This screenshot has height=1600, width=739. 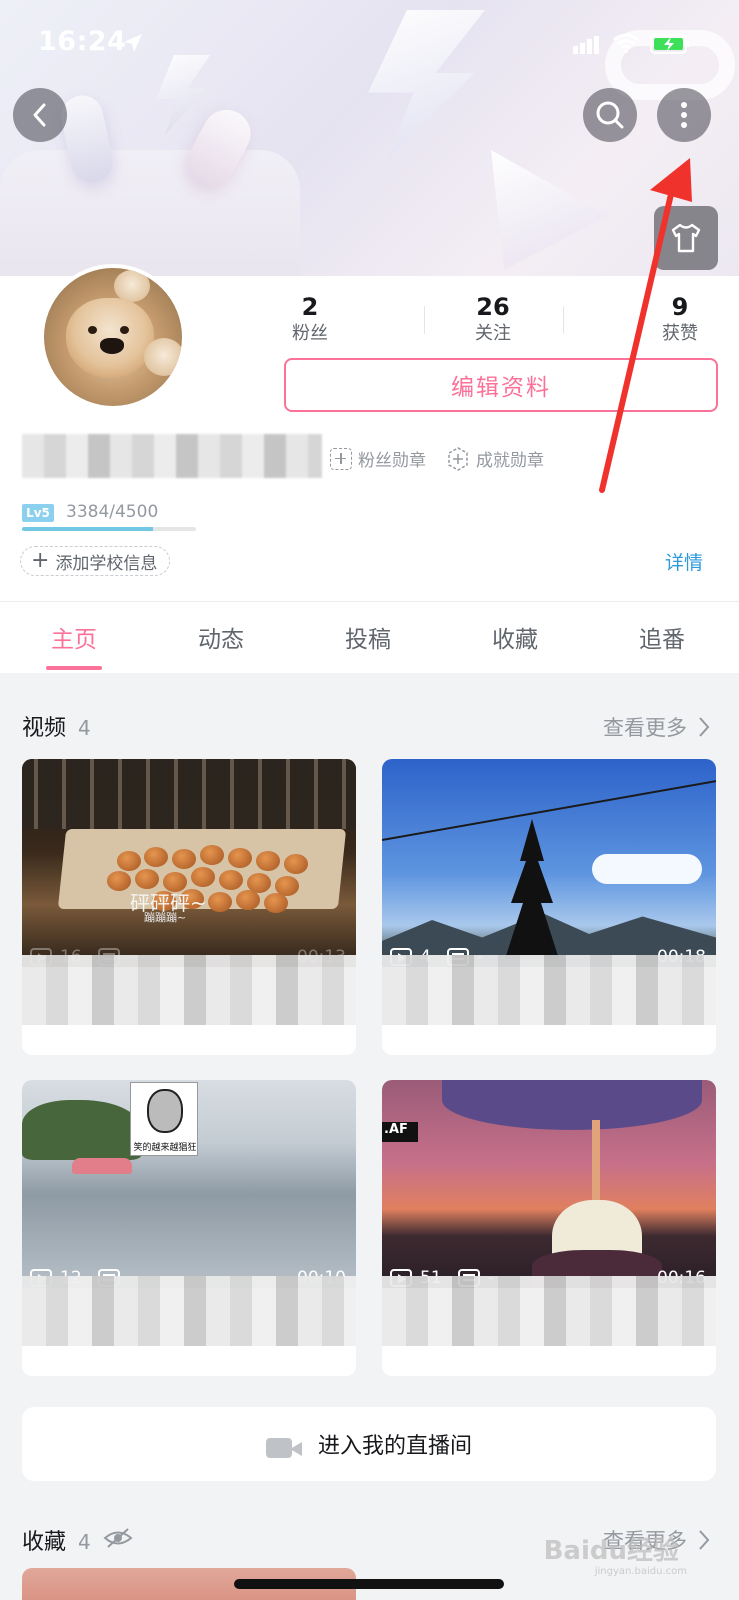 What do you see at coordinates (626, 43) in the screenshot?
I see `wifi-icon` at bounding box center [626, 43].